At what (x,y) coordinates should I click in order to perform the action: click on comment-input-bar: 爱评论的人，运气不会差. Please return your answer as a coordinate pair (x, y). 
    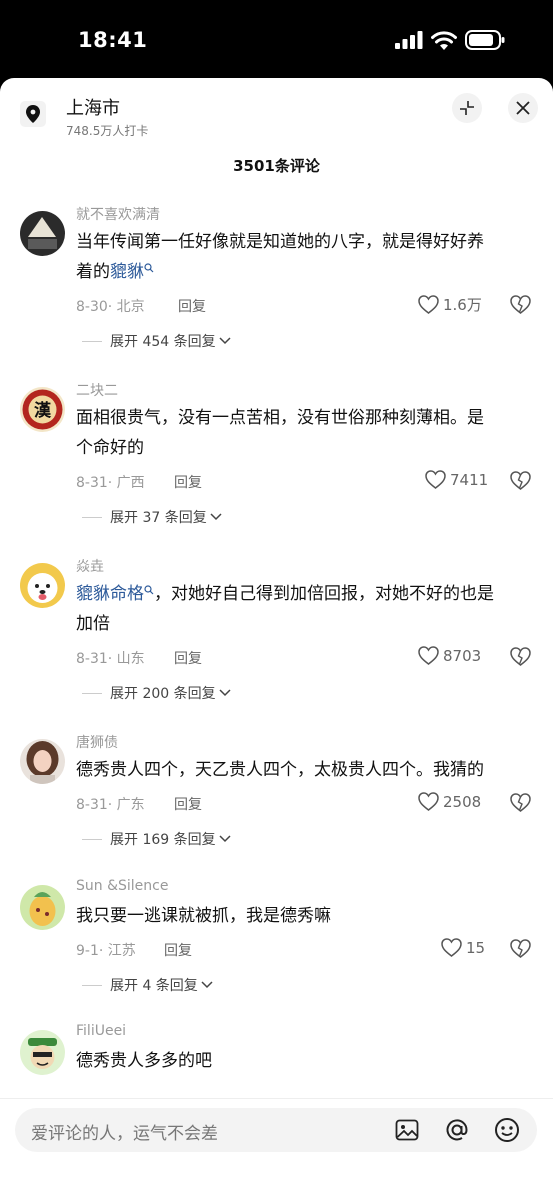
    Looking at the image, I should click on (276, 1149).